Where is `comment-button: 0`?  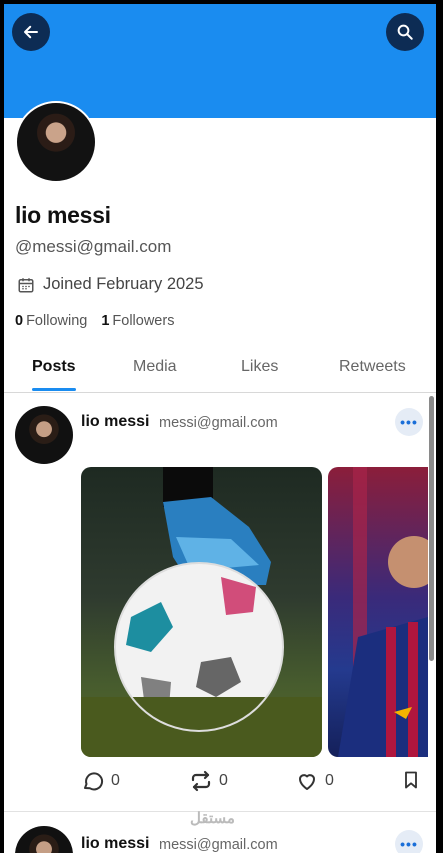
comment-button: 0 is located at coordinates (100, 781).